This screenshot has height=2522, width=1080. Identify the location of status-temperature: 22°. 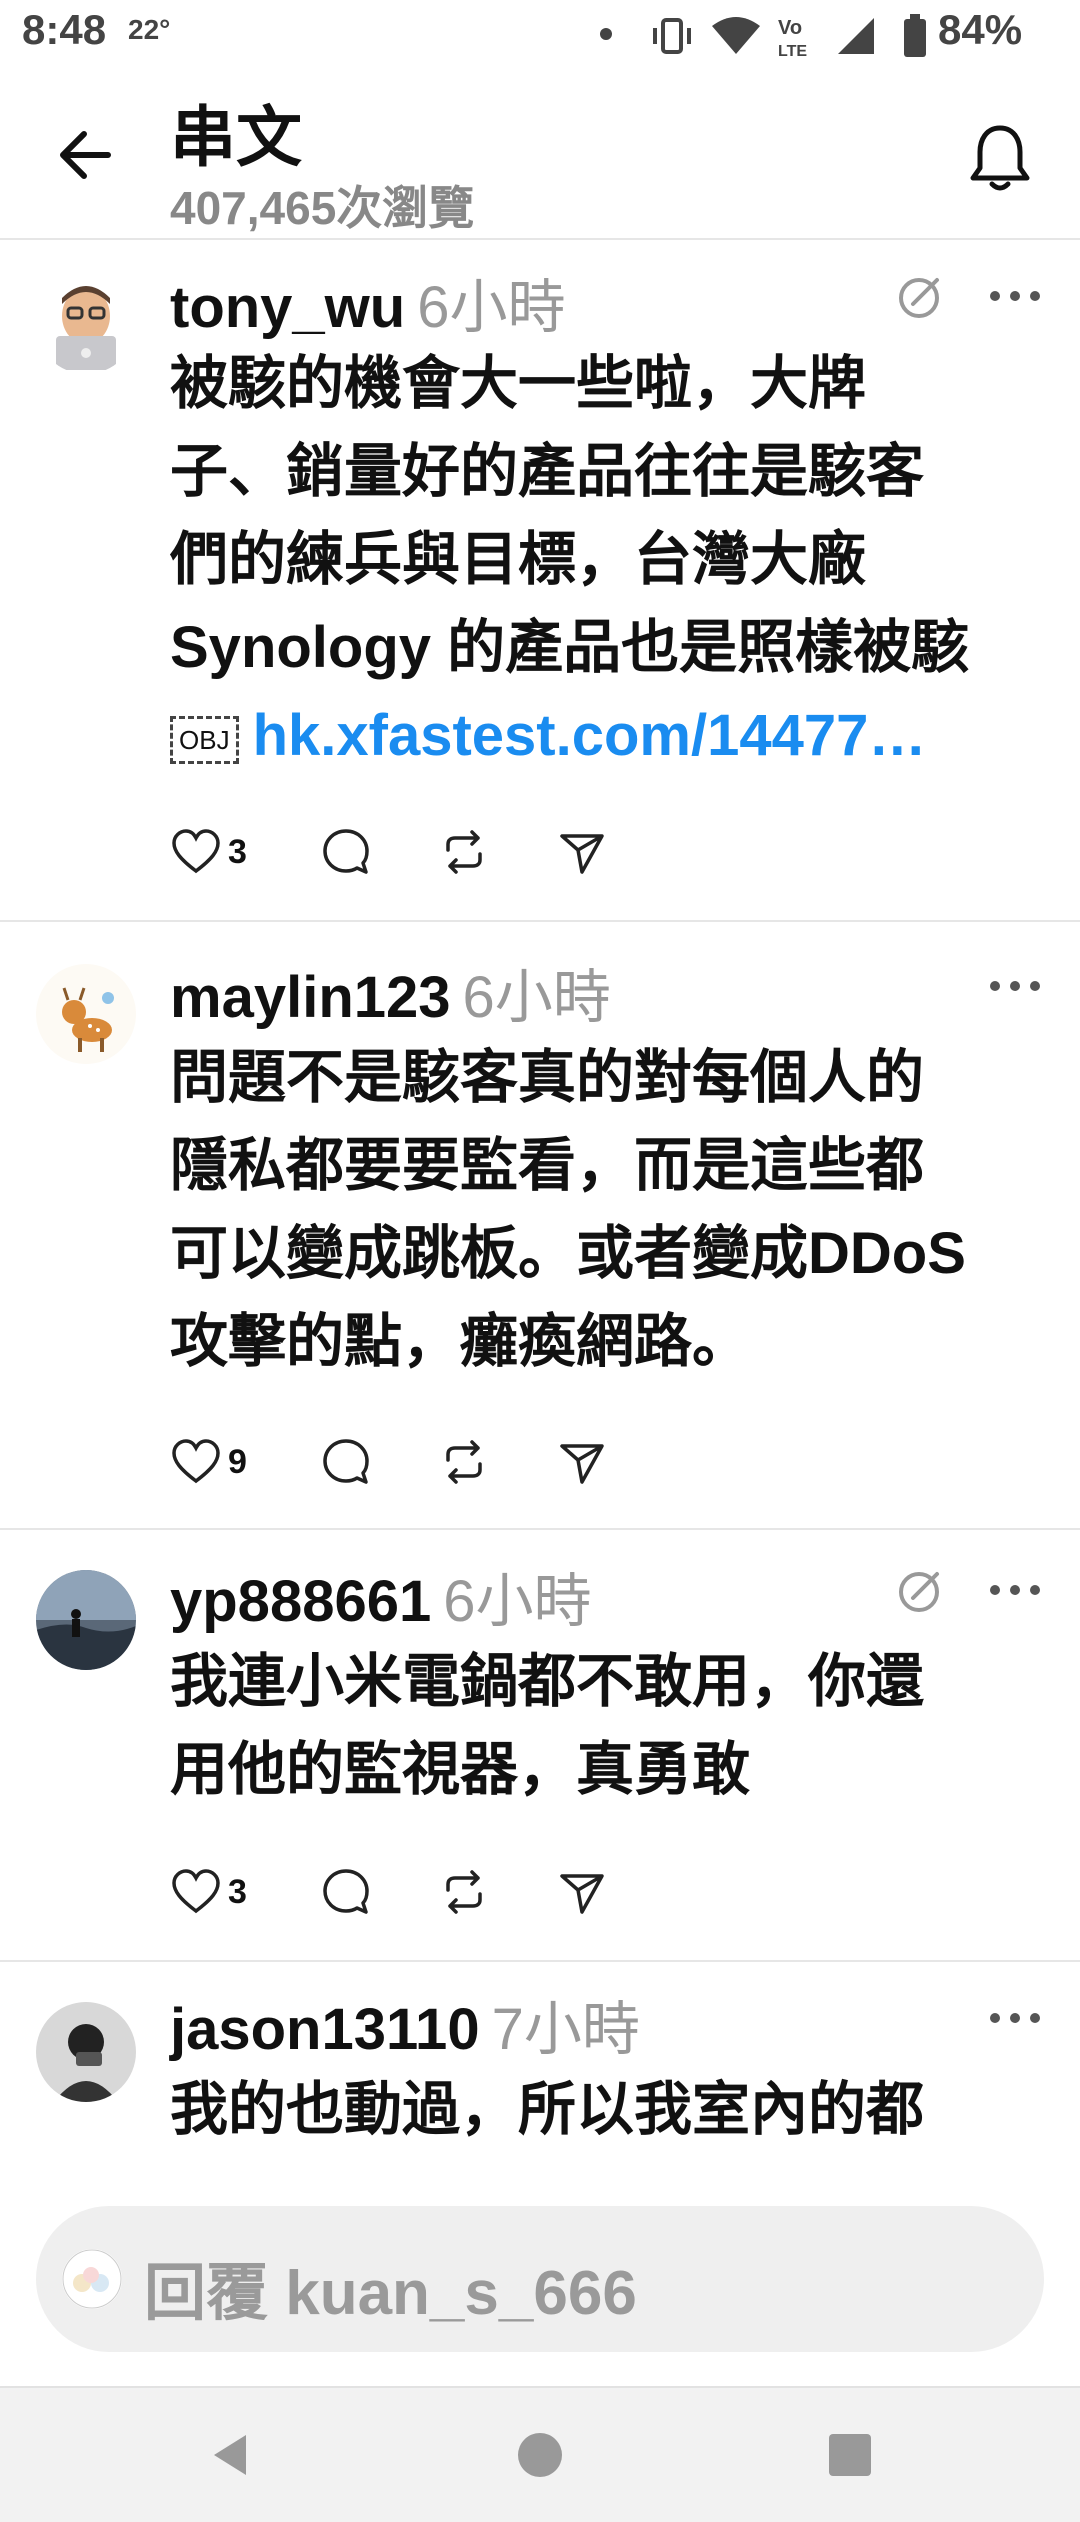
(149, 29).